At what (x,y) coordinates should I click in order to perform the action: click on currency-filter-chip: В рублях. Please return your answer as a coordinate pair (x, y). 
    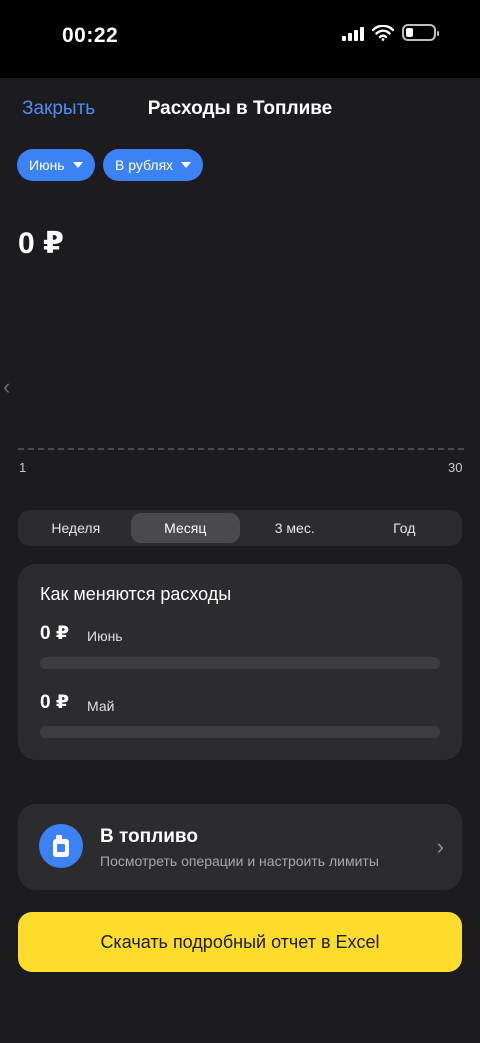
    Looking at the image, I should click on (153, 165).